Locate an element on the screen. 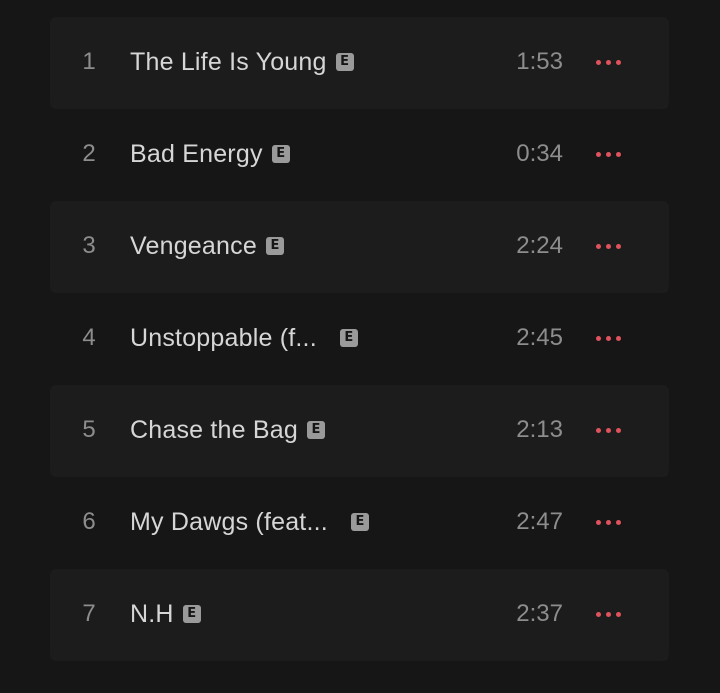  track-title-group: Bad Energy E is located at coordinates (210, 154).